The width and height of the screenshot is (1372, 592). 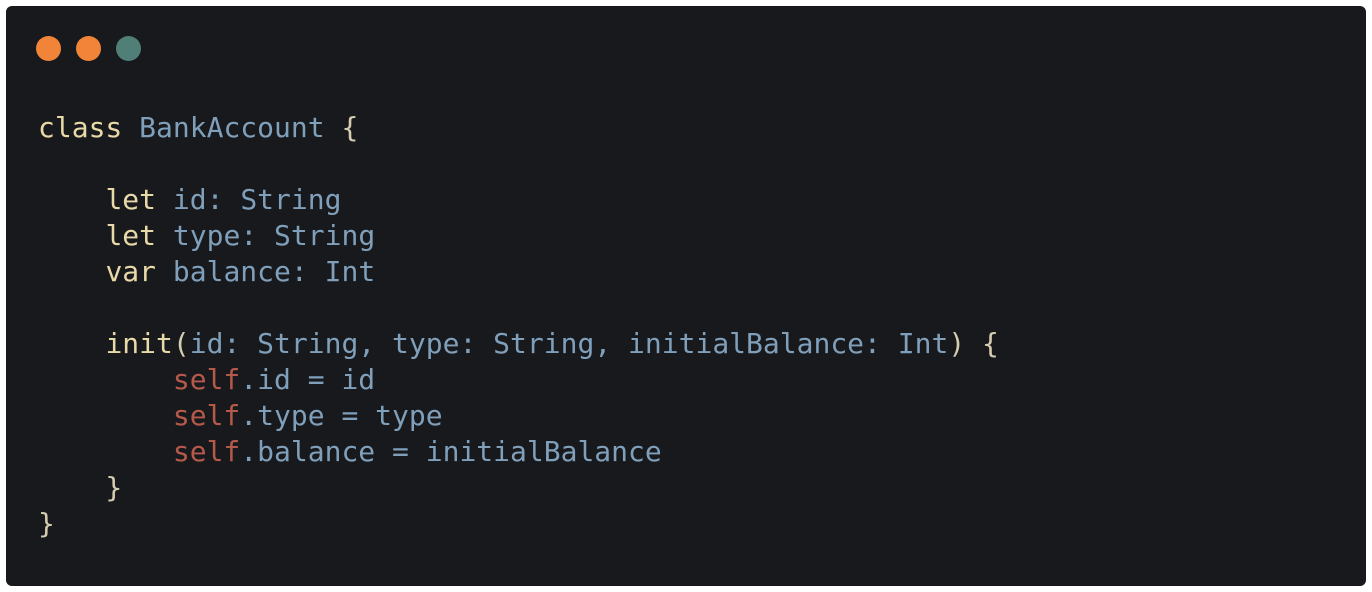 I want to click on code-token-identifier: .balance = initialBalance, so click(x=451, y=451).